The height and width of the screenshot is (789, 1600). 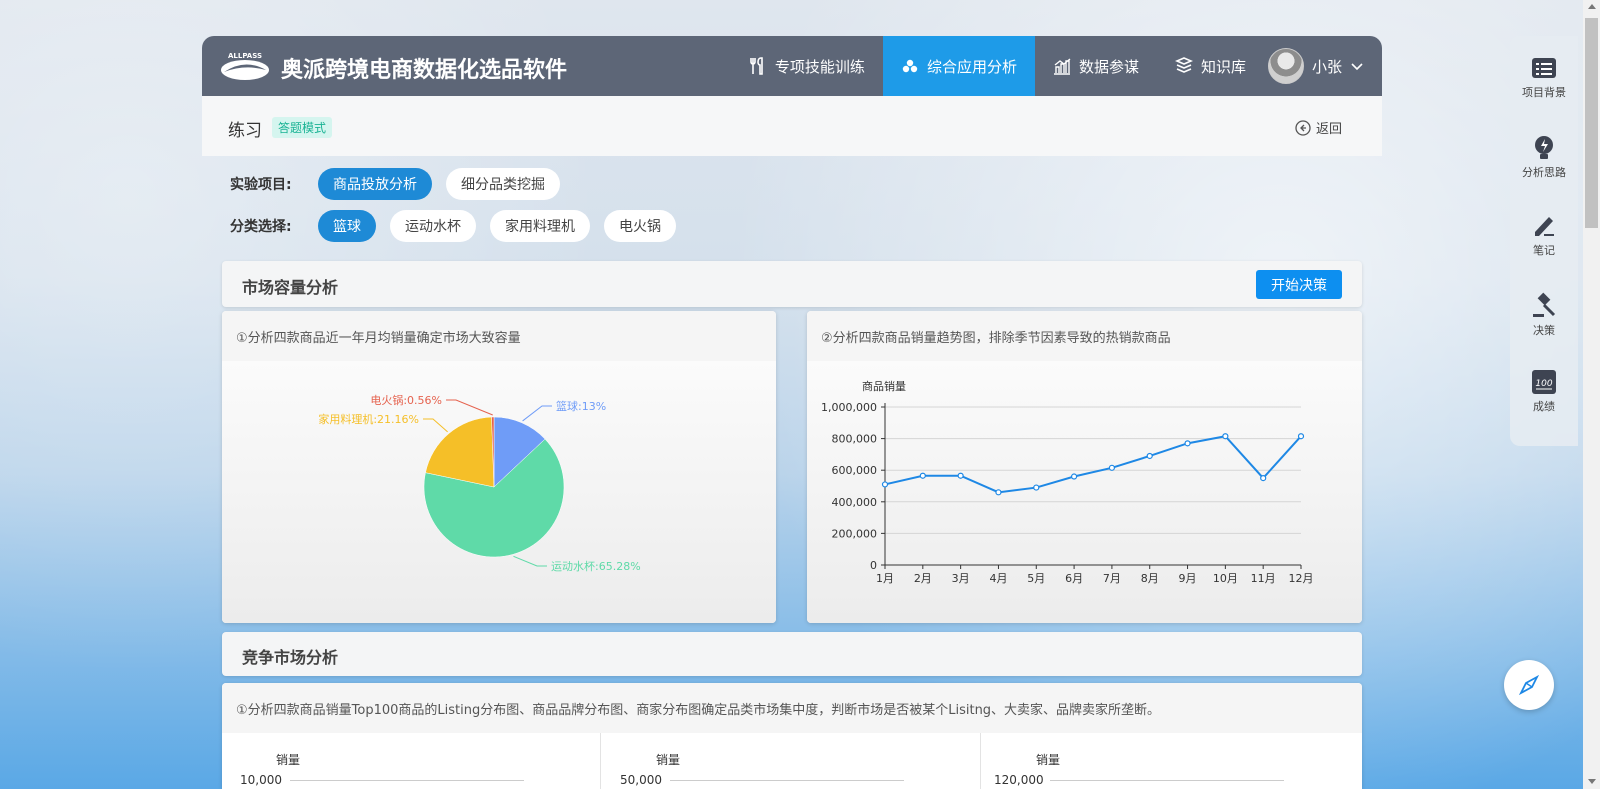 I want to click on line-chart-ylabel: 商品销量, so click(x=884, y=386).